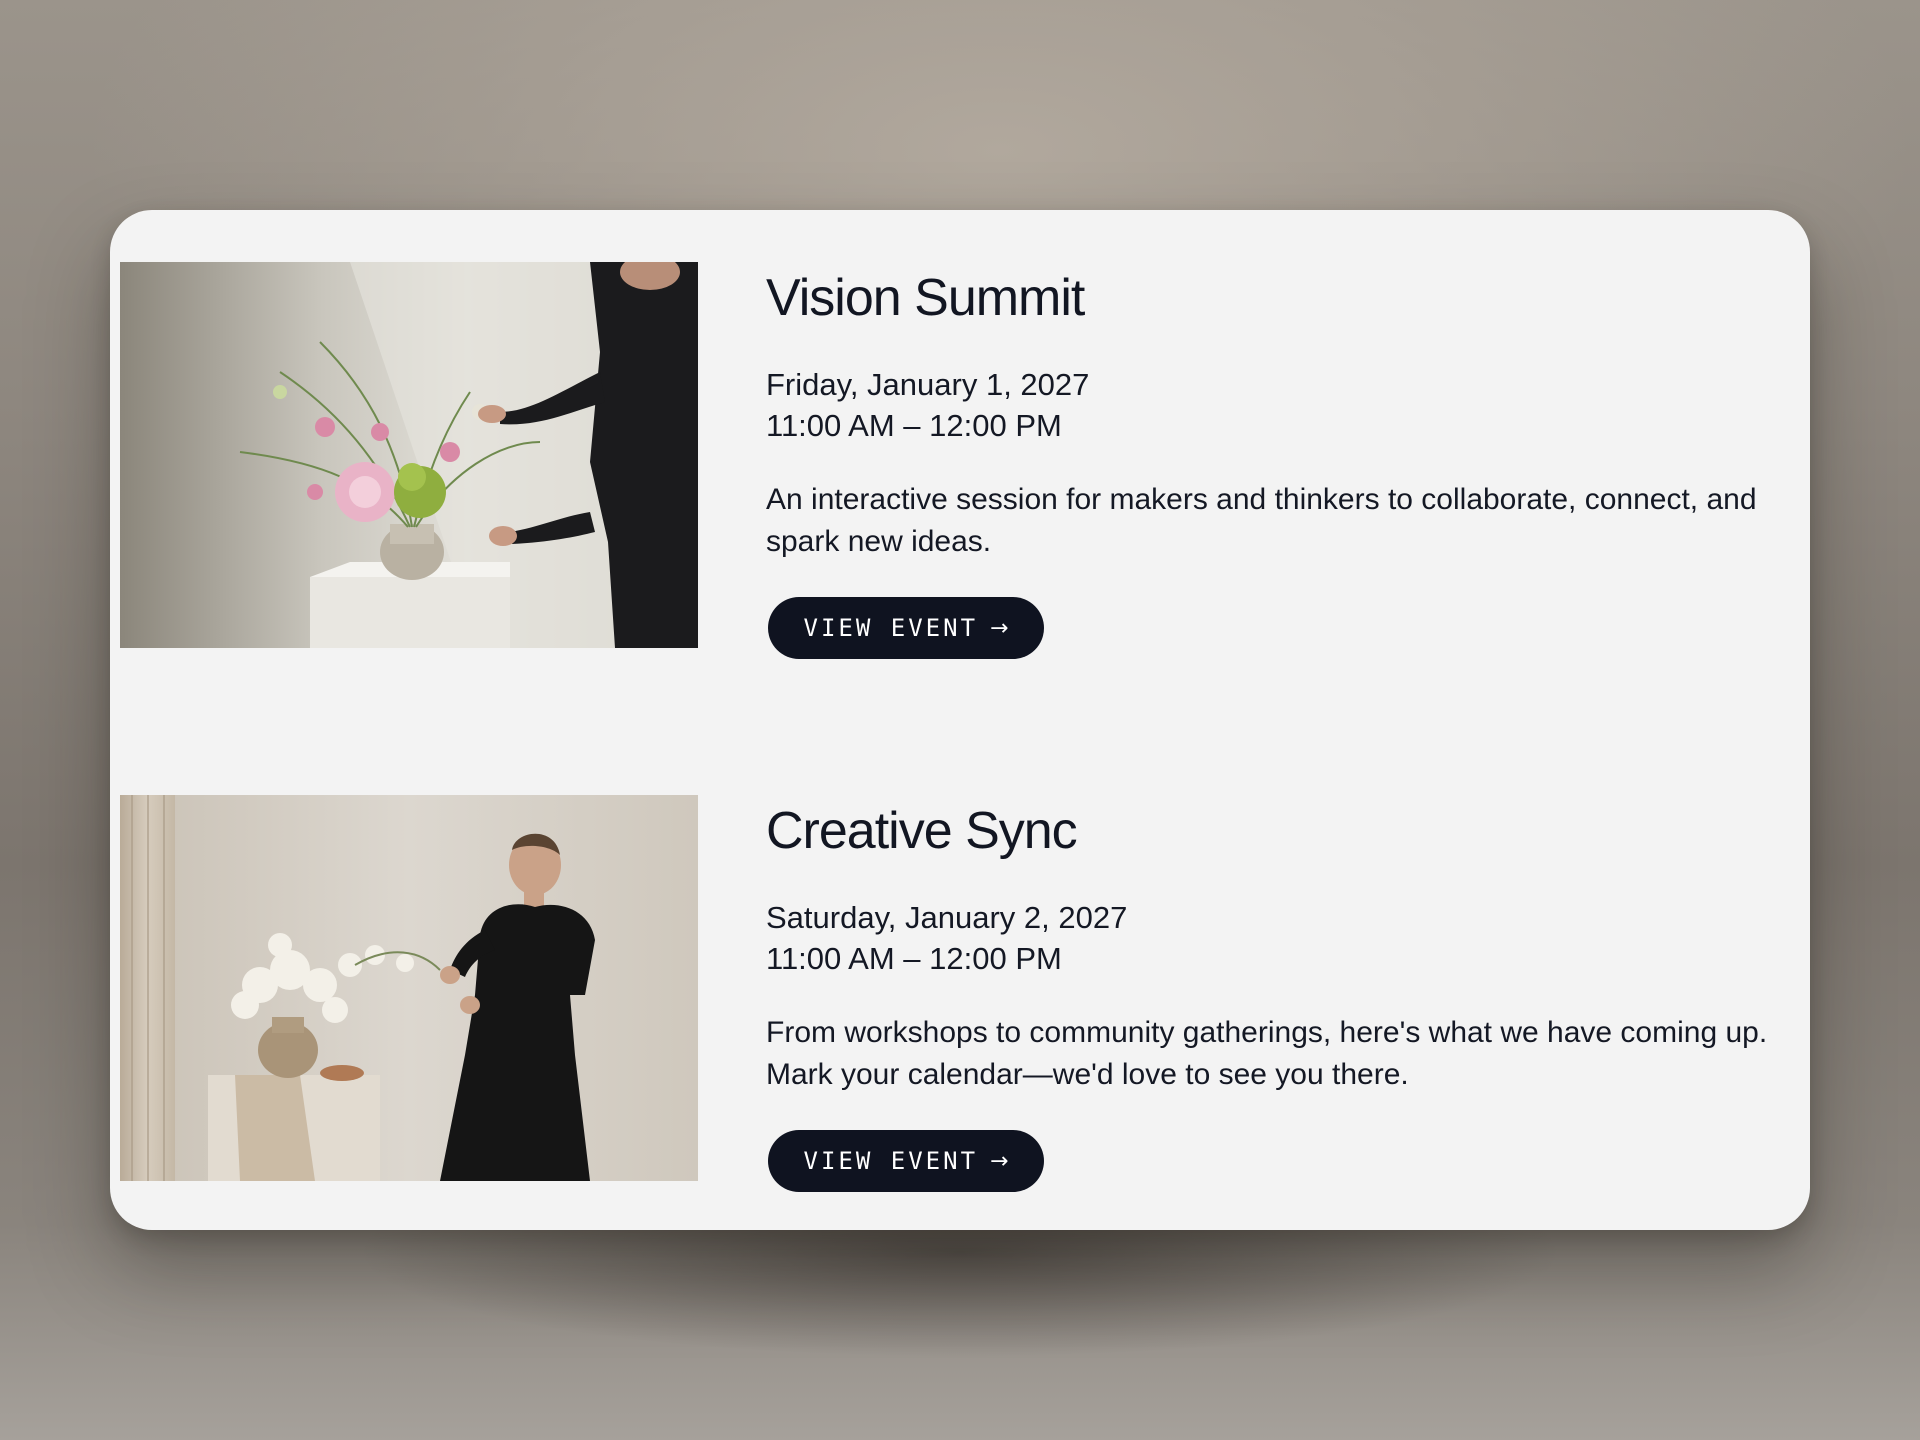 The image size is (1920, 1440). I want to click on orchid-arrangement-photo, so click(409, 988).